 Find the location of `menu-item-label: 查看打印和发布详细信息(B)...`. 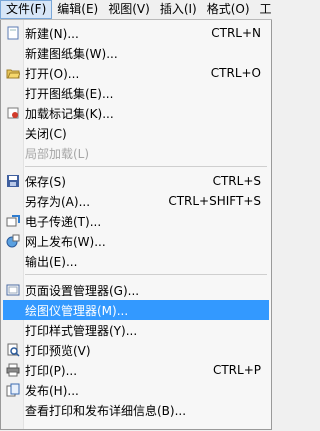

menu-item-label: 查看打印和发布详细信息(B)... is located at coordinates (106, 410).